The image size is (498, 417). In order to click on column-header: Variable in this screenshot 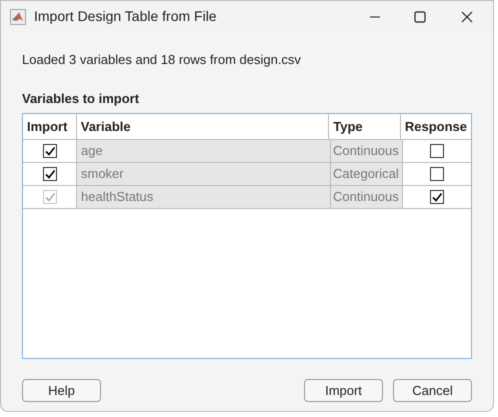, I will do `click(203, 126)`.